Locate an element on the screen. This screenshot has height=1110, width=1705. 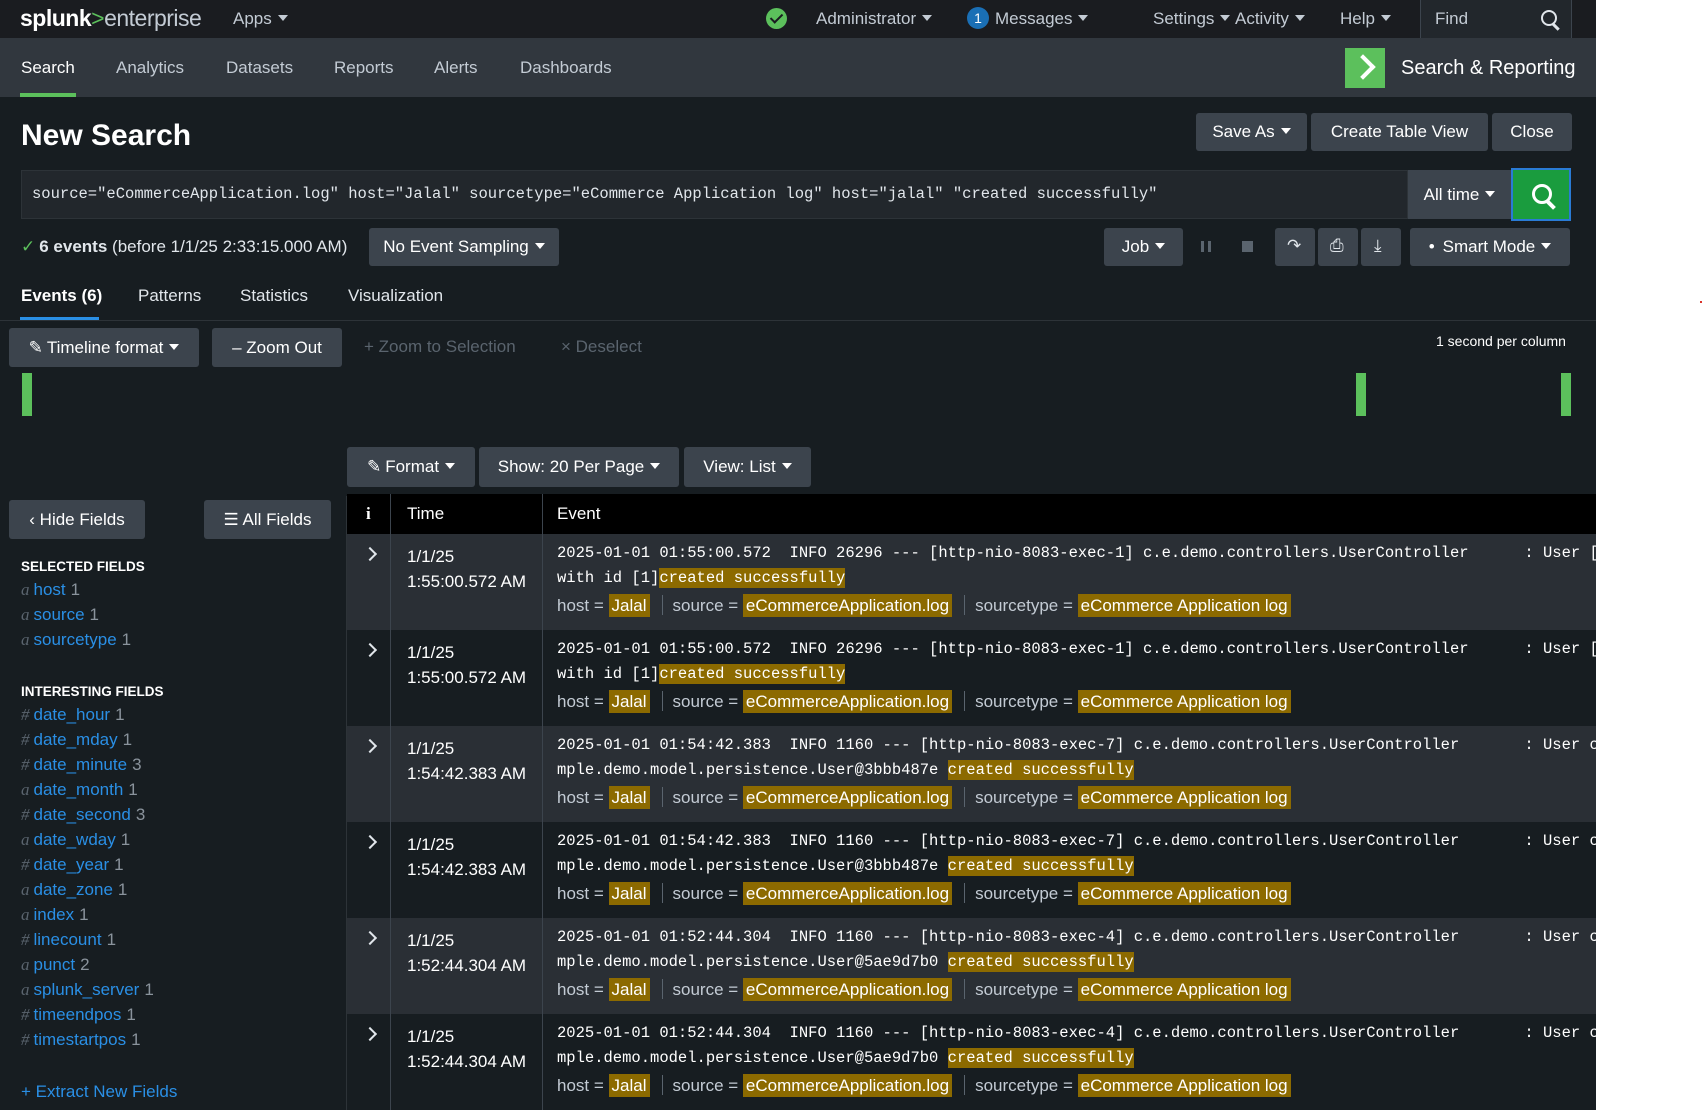
help-menu: Help is located at coordinates (1365, 19).